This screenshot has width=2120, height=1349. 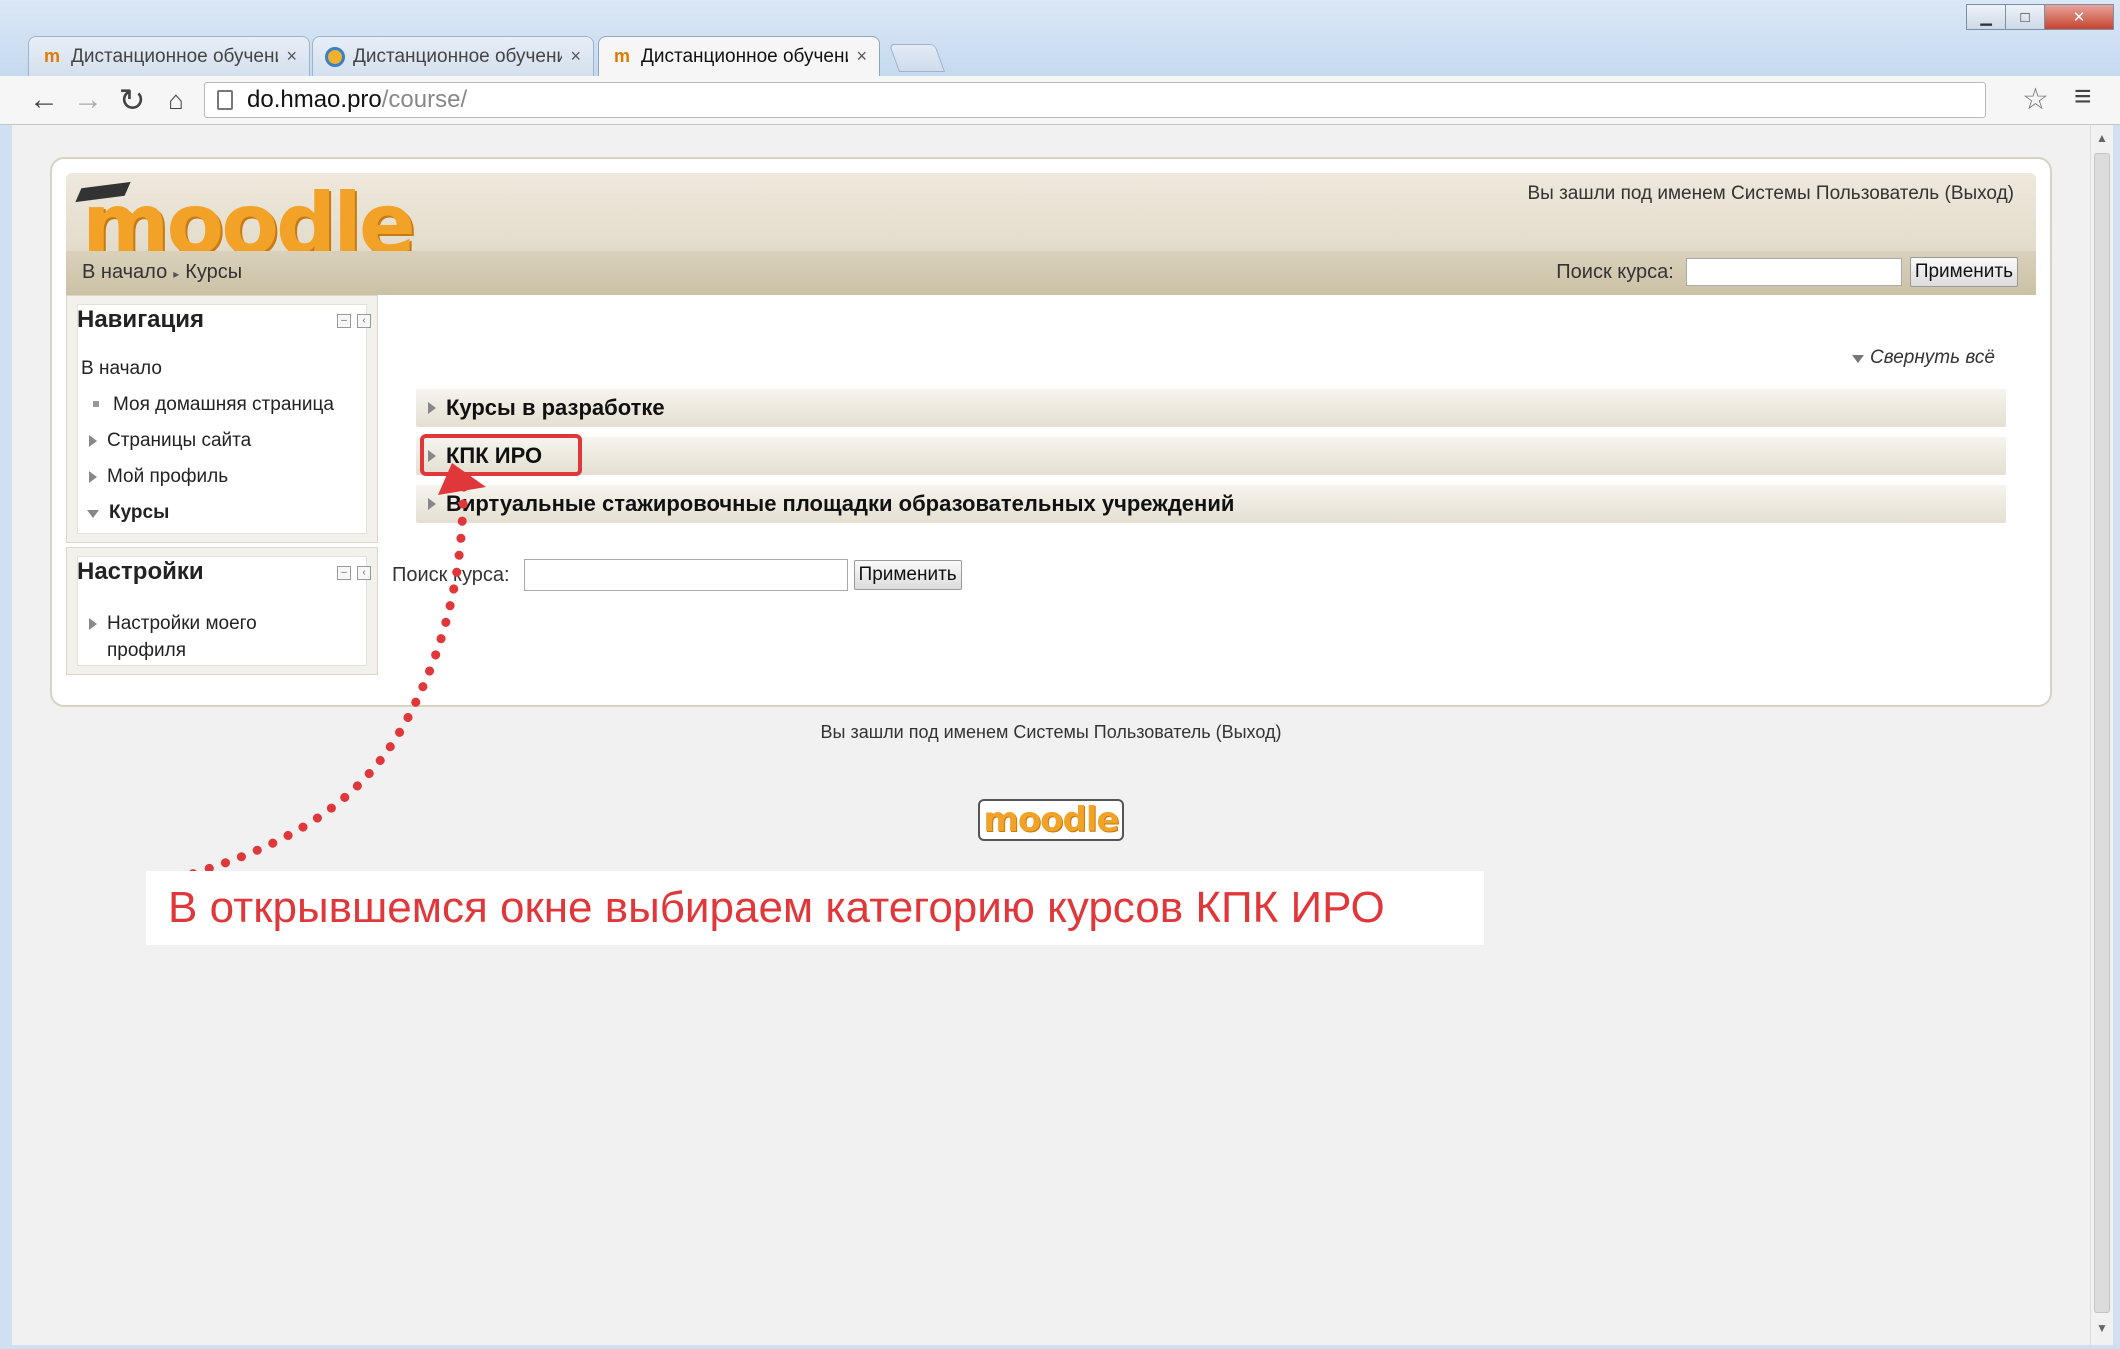 What do you see at coordinates (1986, 17) in the screenshot?
I see `minimize-icon: ▁` at bounding box center [1986, 17].